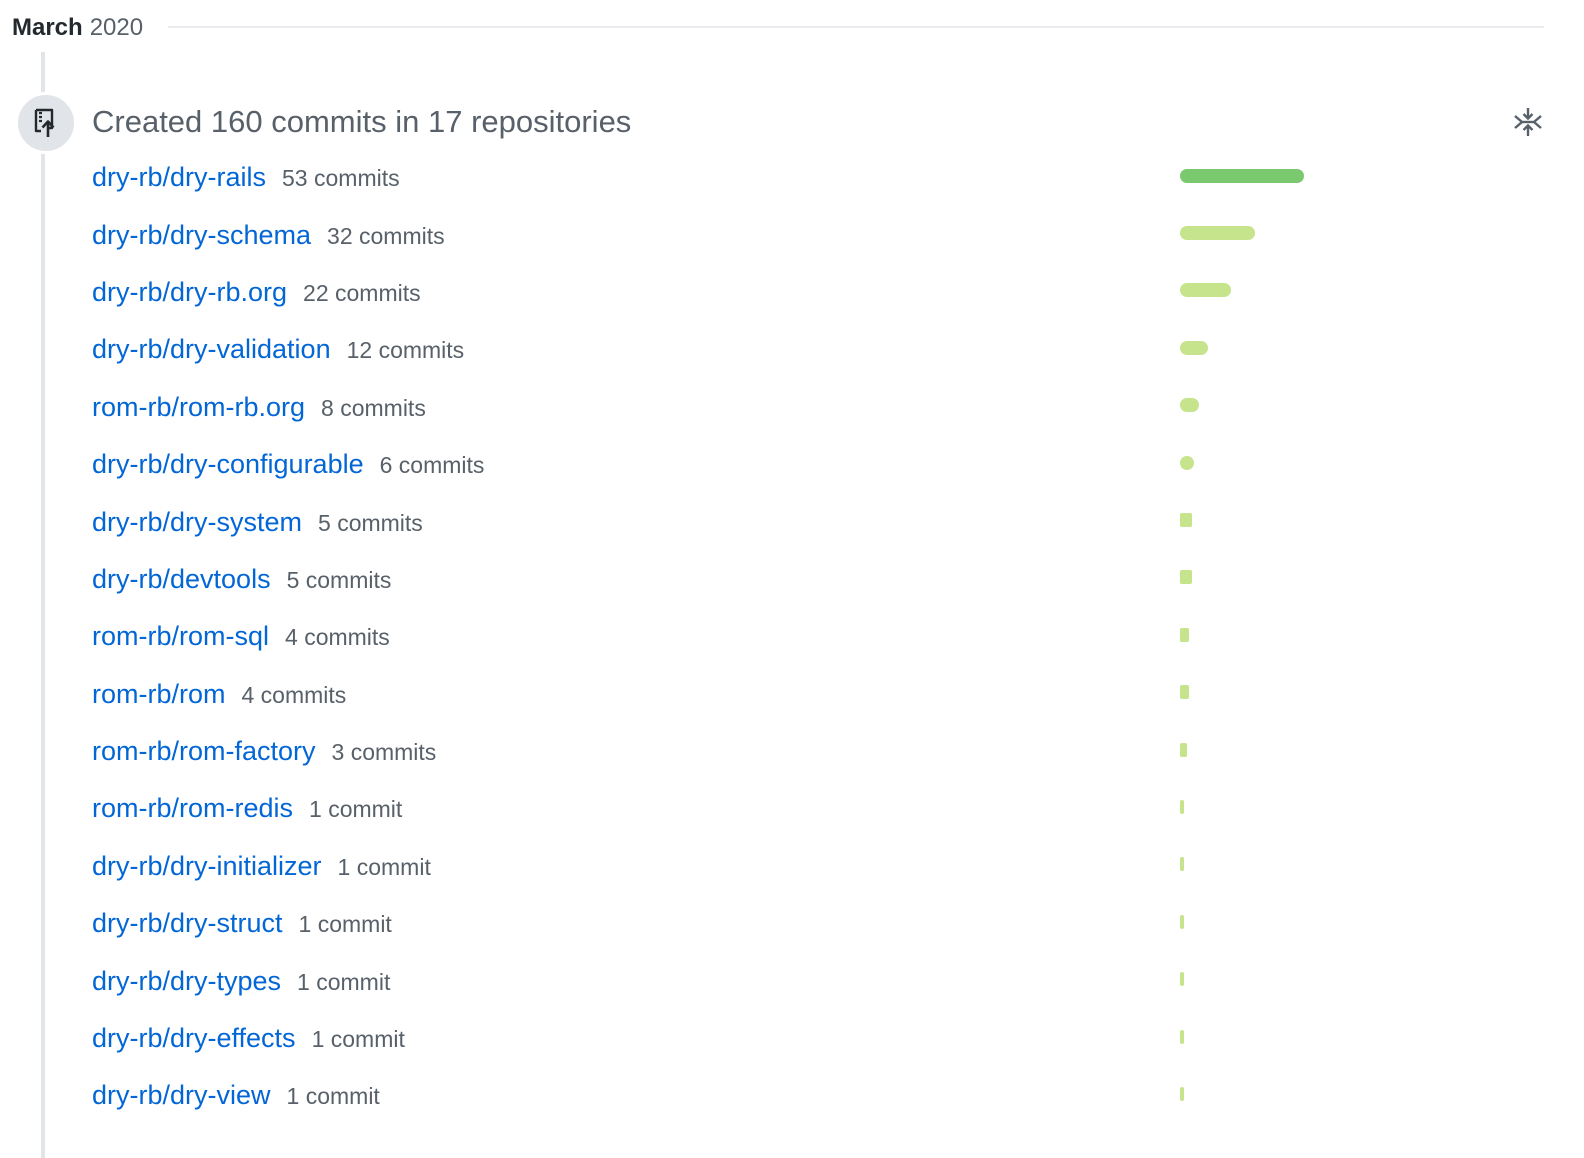 Image resolution: width=1584 pixels, height=1158 pixels. I want to click on repo-link: rom-rb/rom-rb.org, so click(198, 407).